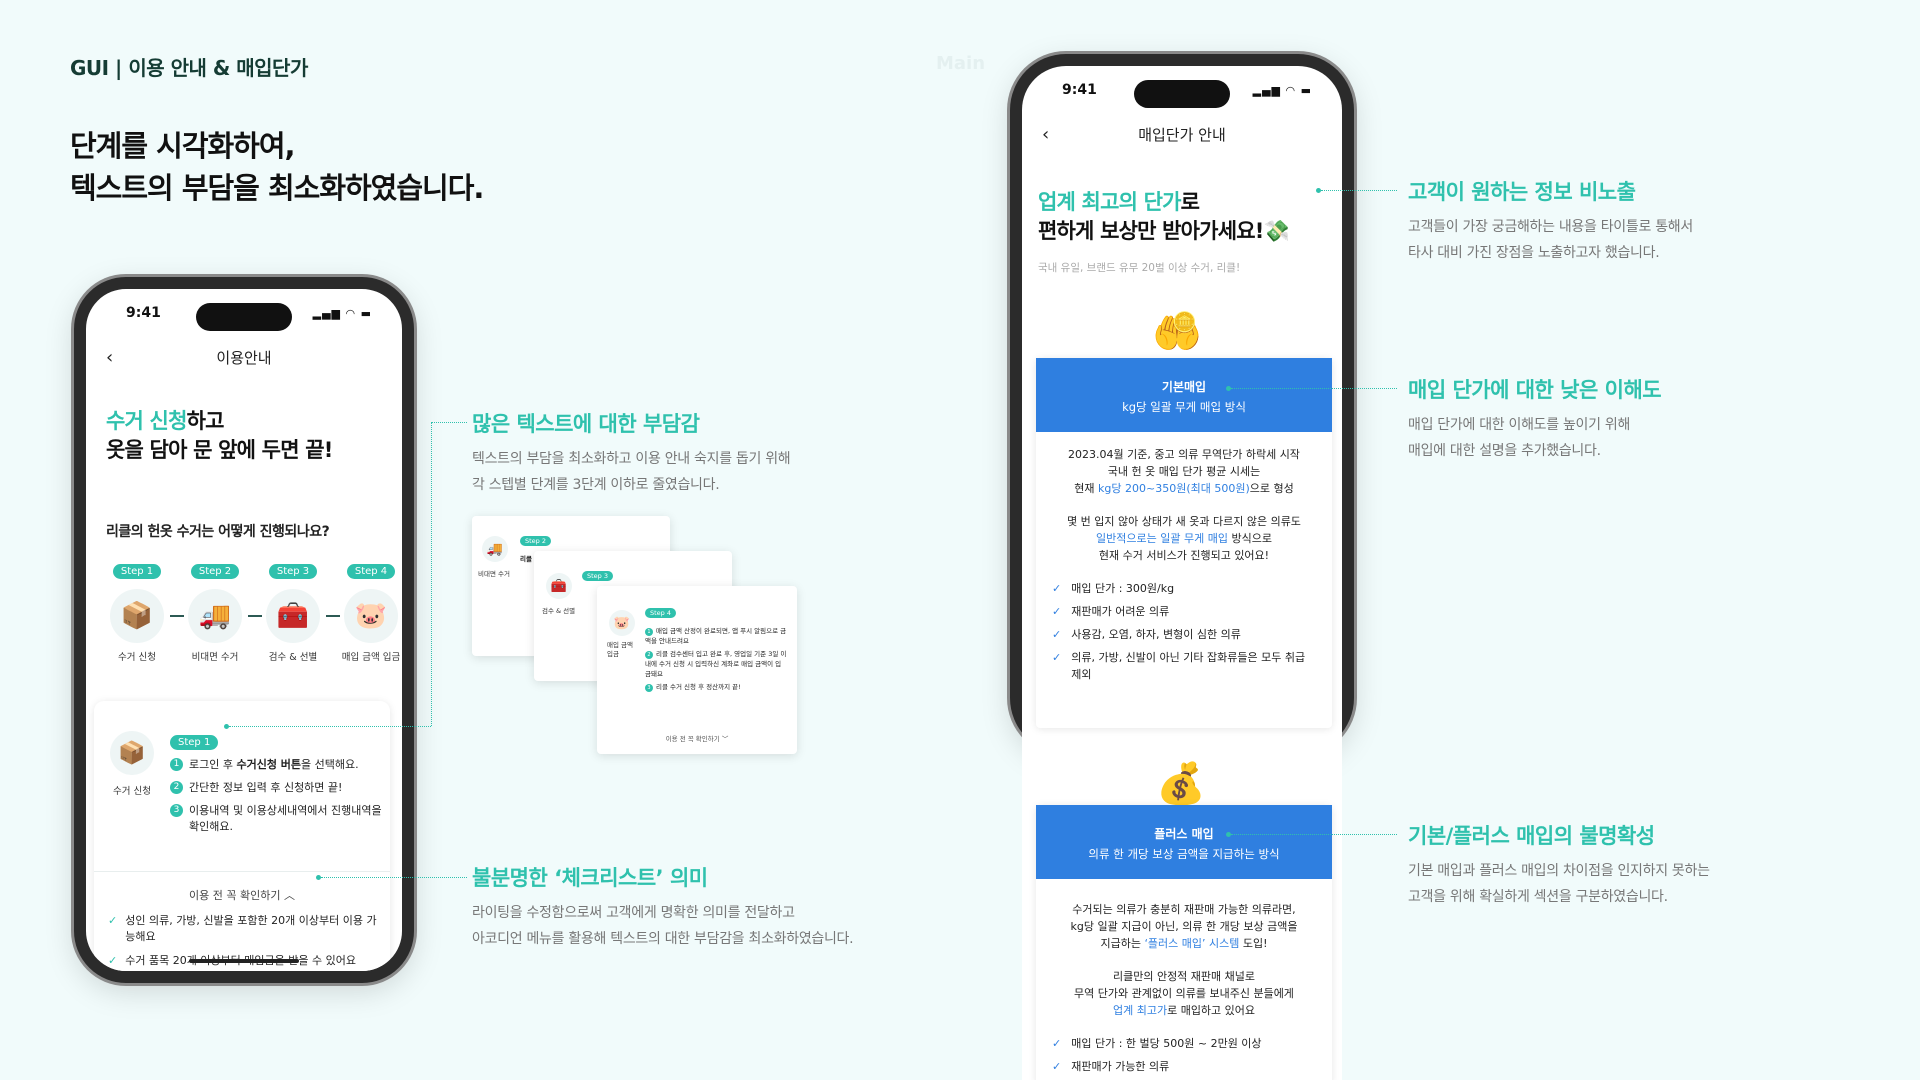 This screenshot has width=1920, height=1080. What do you see at coordinates (1276, 231) in the screenshot?
I see `money-wings-icon: 💸` at bounding box center [1276, 231].